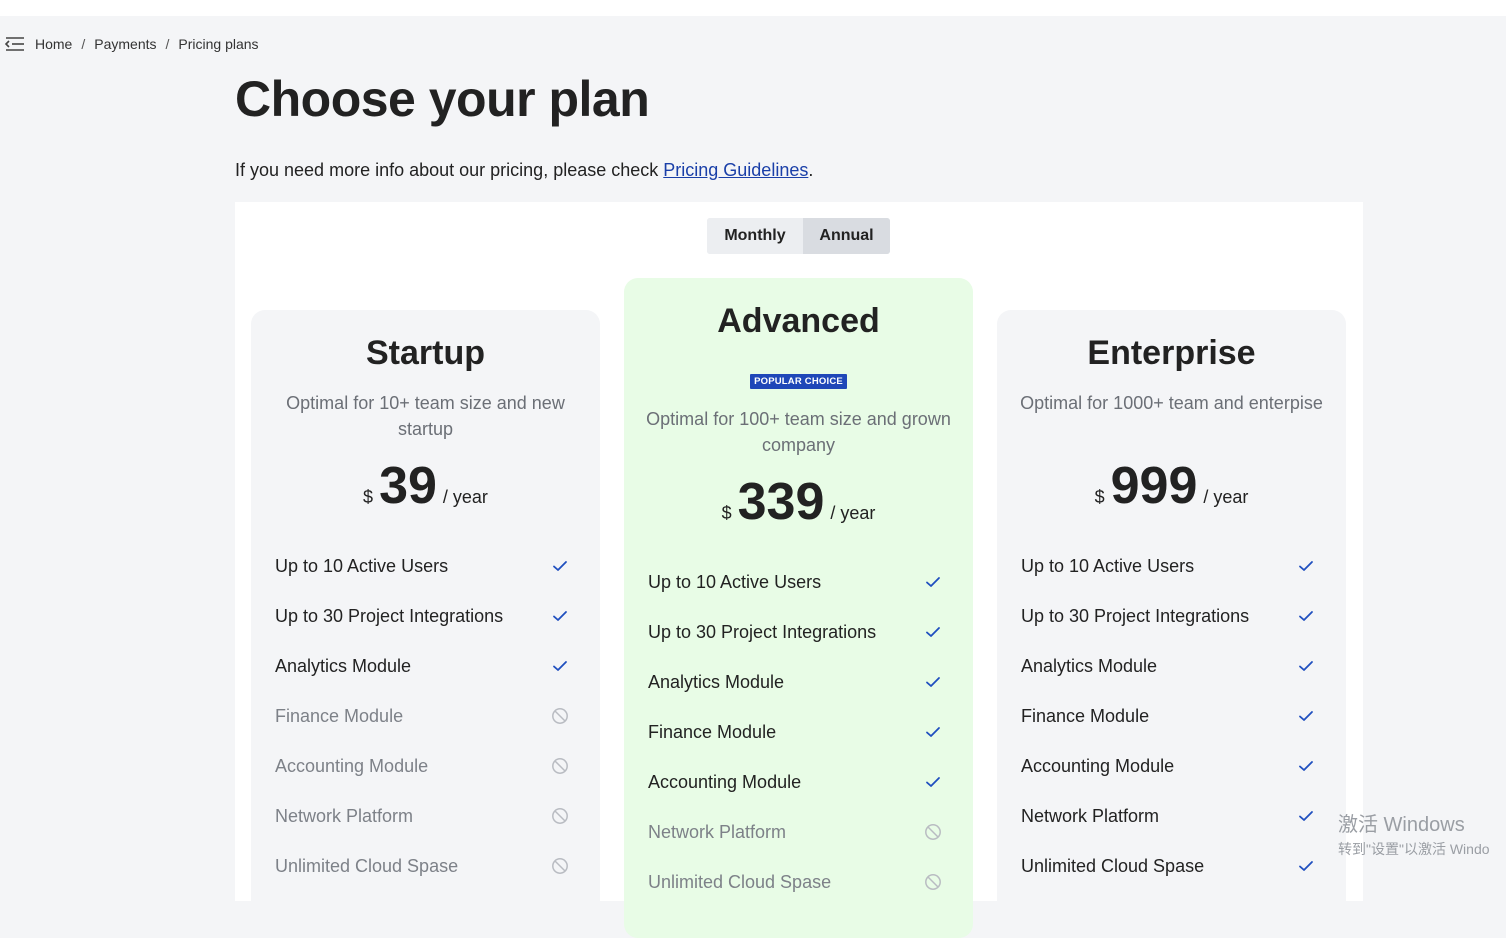 This screenshot has width=1506, height=938. What do you see at coordinates (1154, 486) in the screenshot?
I see `price-amount: 999` at bounding box center [1154, 486].